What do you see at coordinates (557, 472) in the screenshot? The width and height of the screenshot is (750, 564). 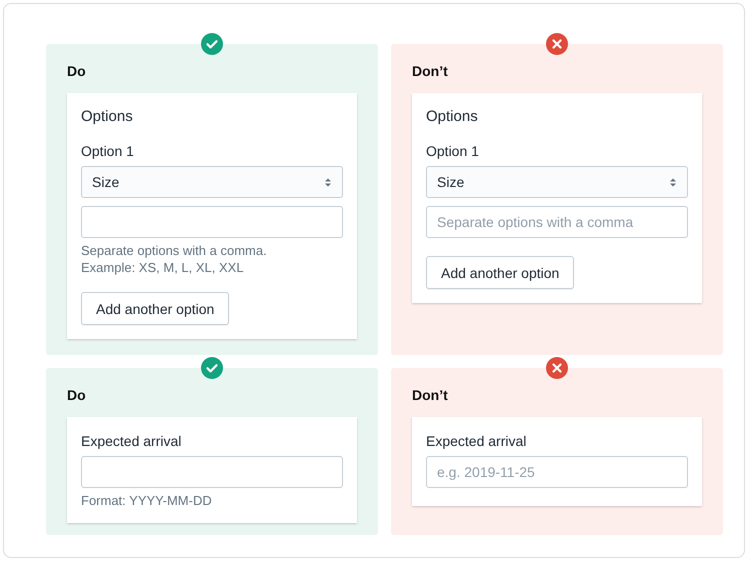 I see `input-field: e.g. 2019-11-25` at bounding box center [557, 472].